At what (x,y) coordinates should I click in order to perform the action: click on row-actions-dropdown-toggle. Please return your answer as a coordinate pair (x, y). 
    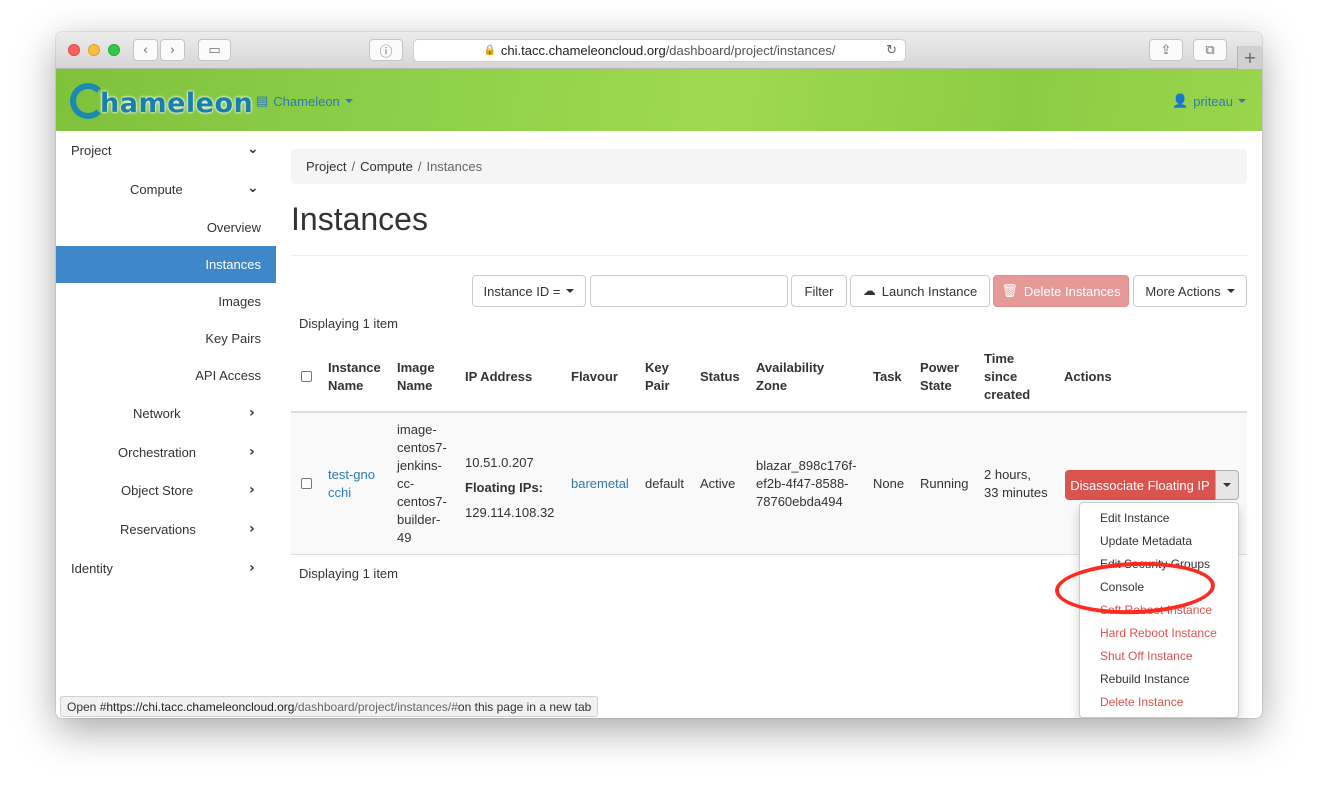
    Looking at the image, I should click on (1227, 485).